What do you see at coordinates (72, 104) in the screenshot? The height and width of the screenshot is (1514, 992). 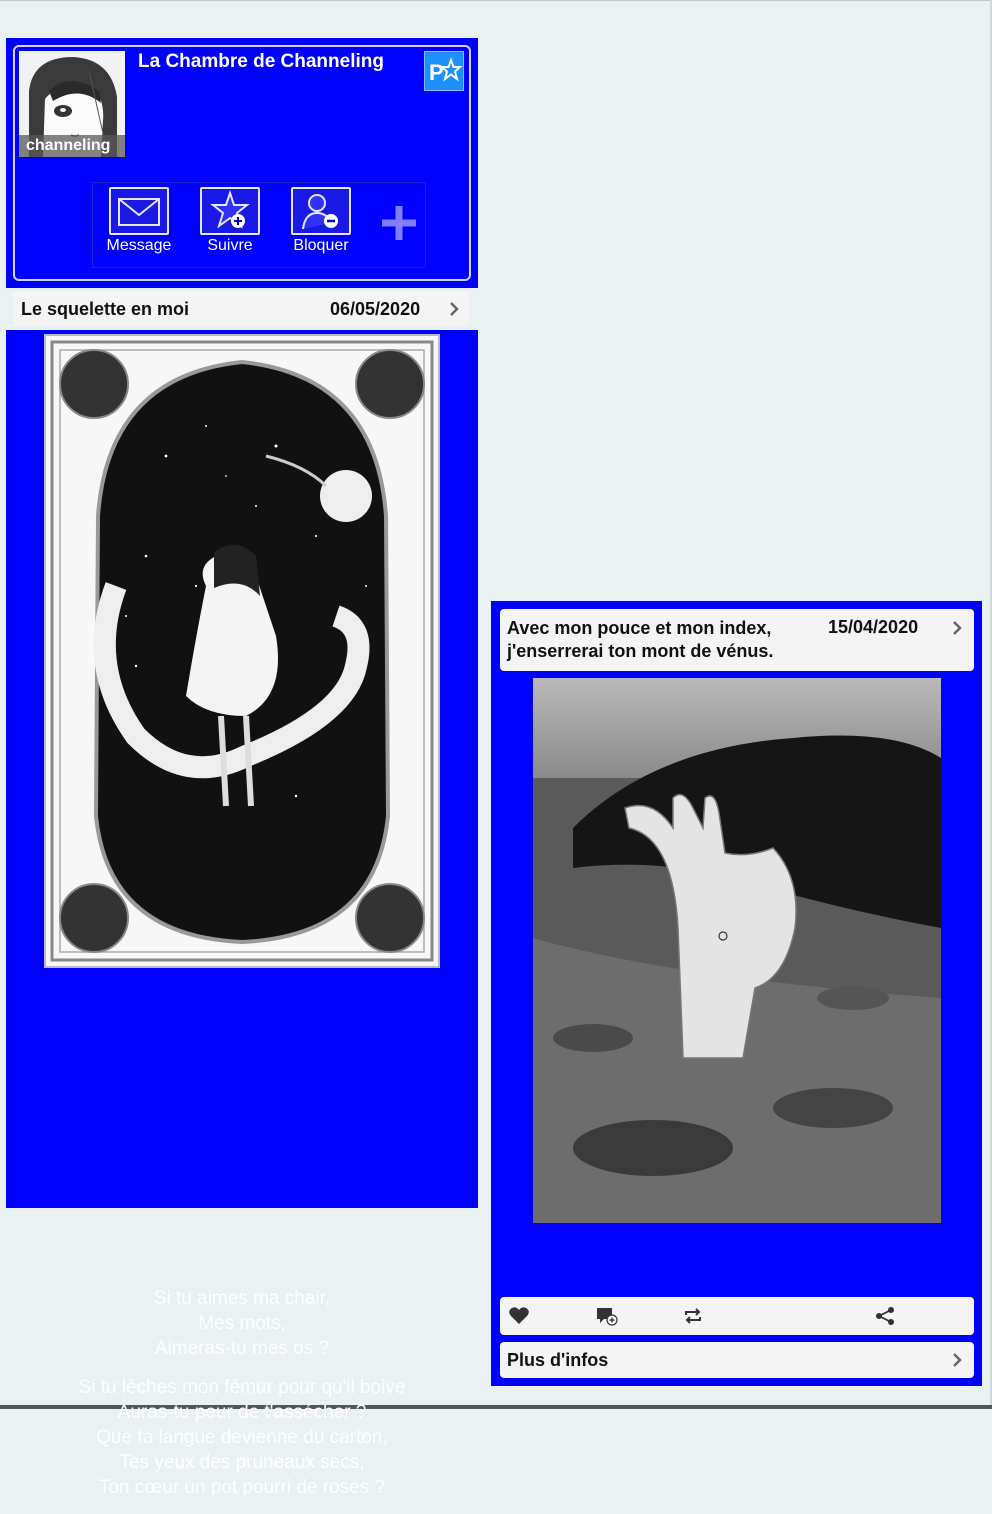 I see `avatar: channeling` at bounding box center [72, 104].